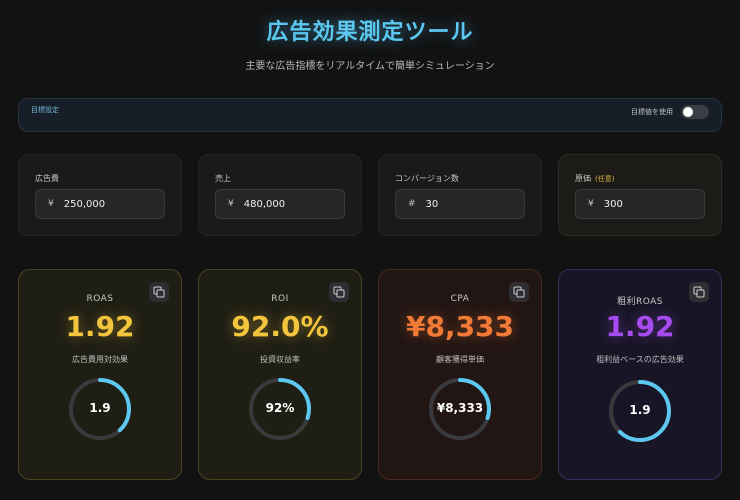  I want to click on metric-description: 広告費用対効果, so click(100, 359).